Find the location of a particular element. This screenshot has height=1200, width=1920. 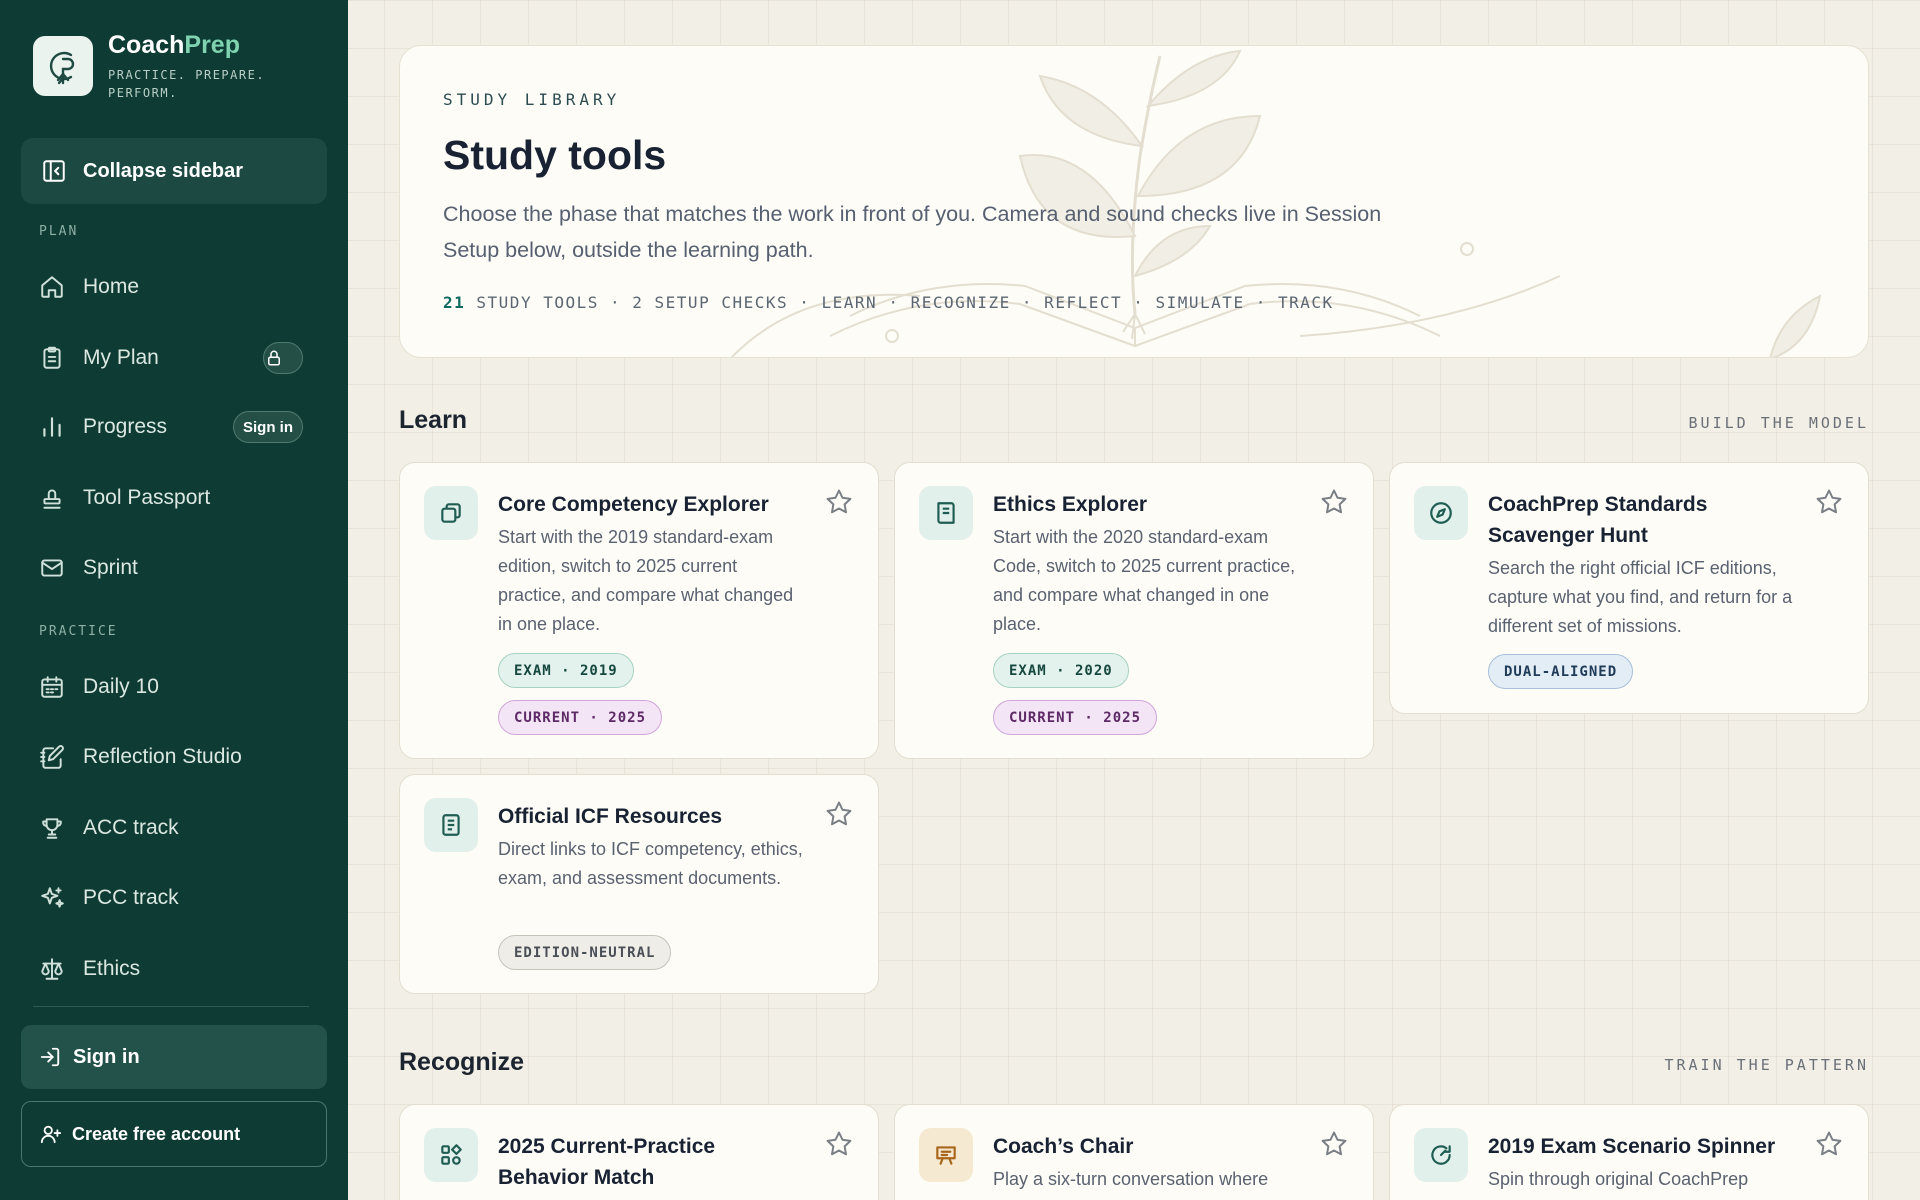

presentation-icon is located at coordinates (946, 1155).